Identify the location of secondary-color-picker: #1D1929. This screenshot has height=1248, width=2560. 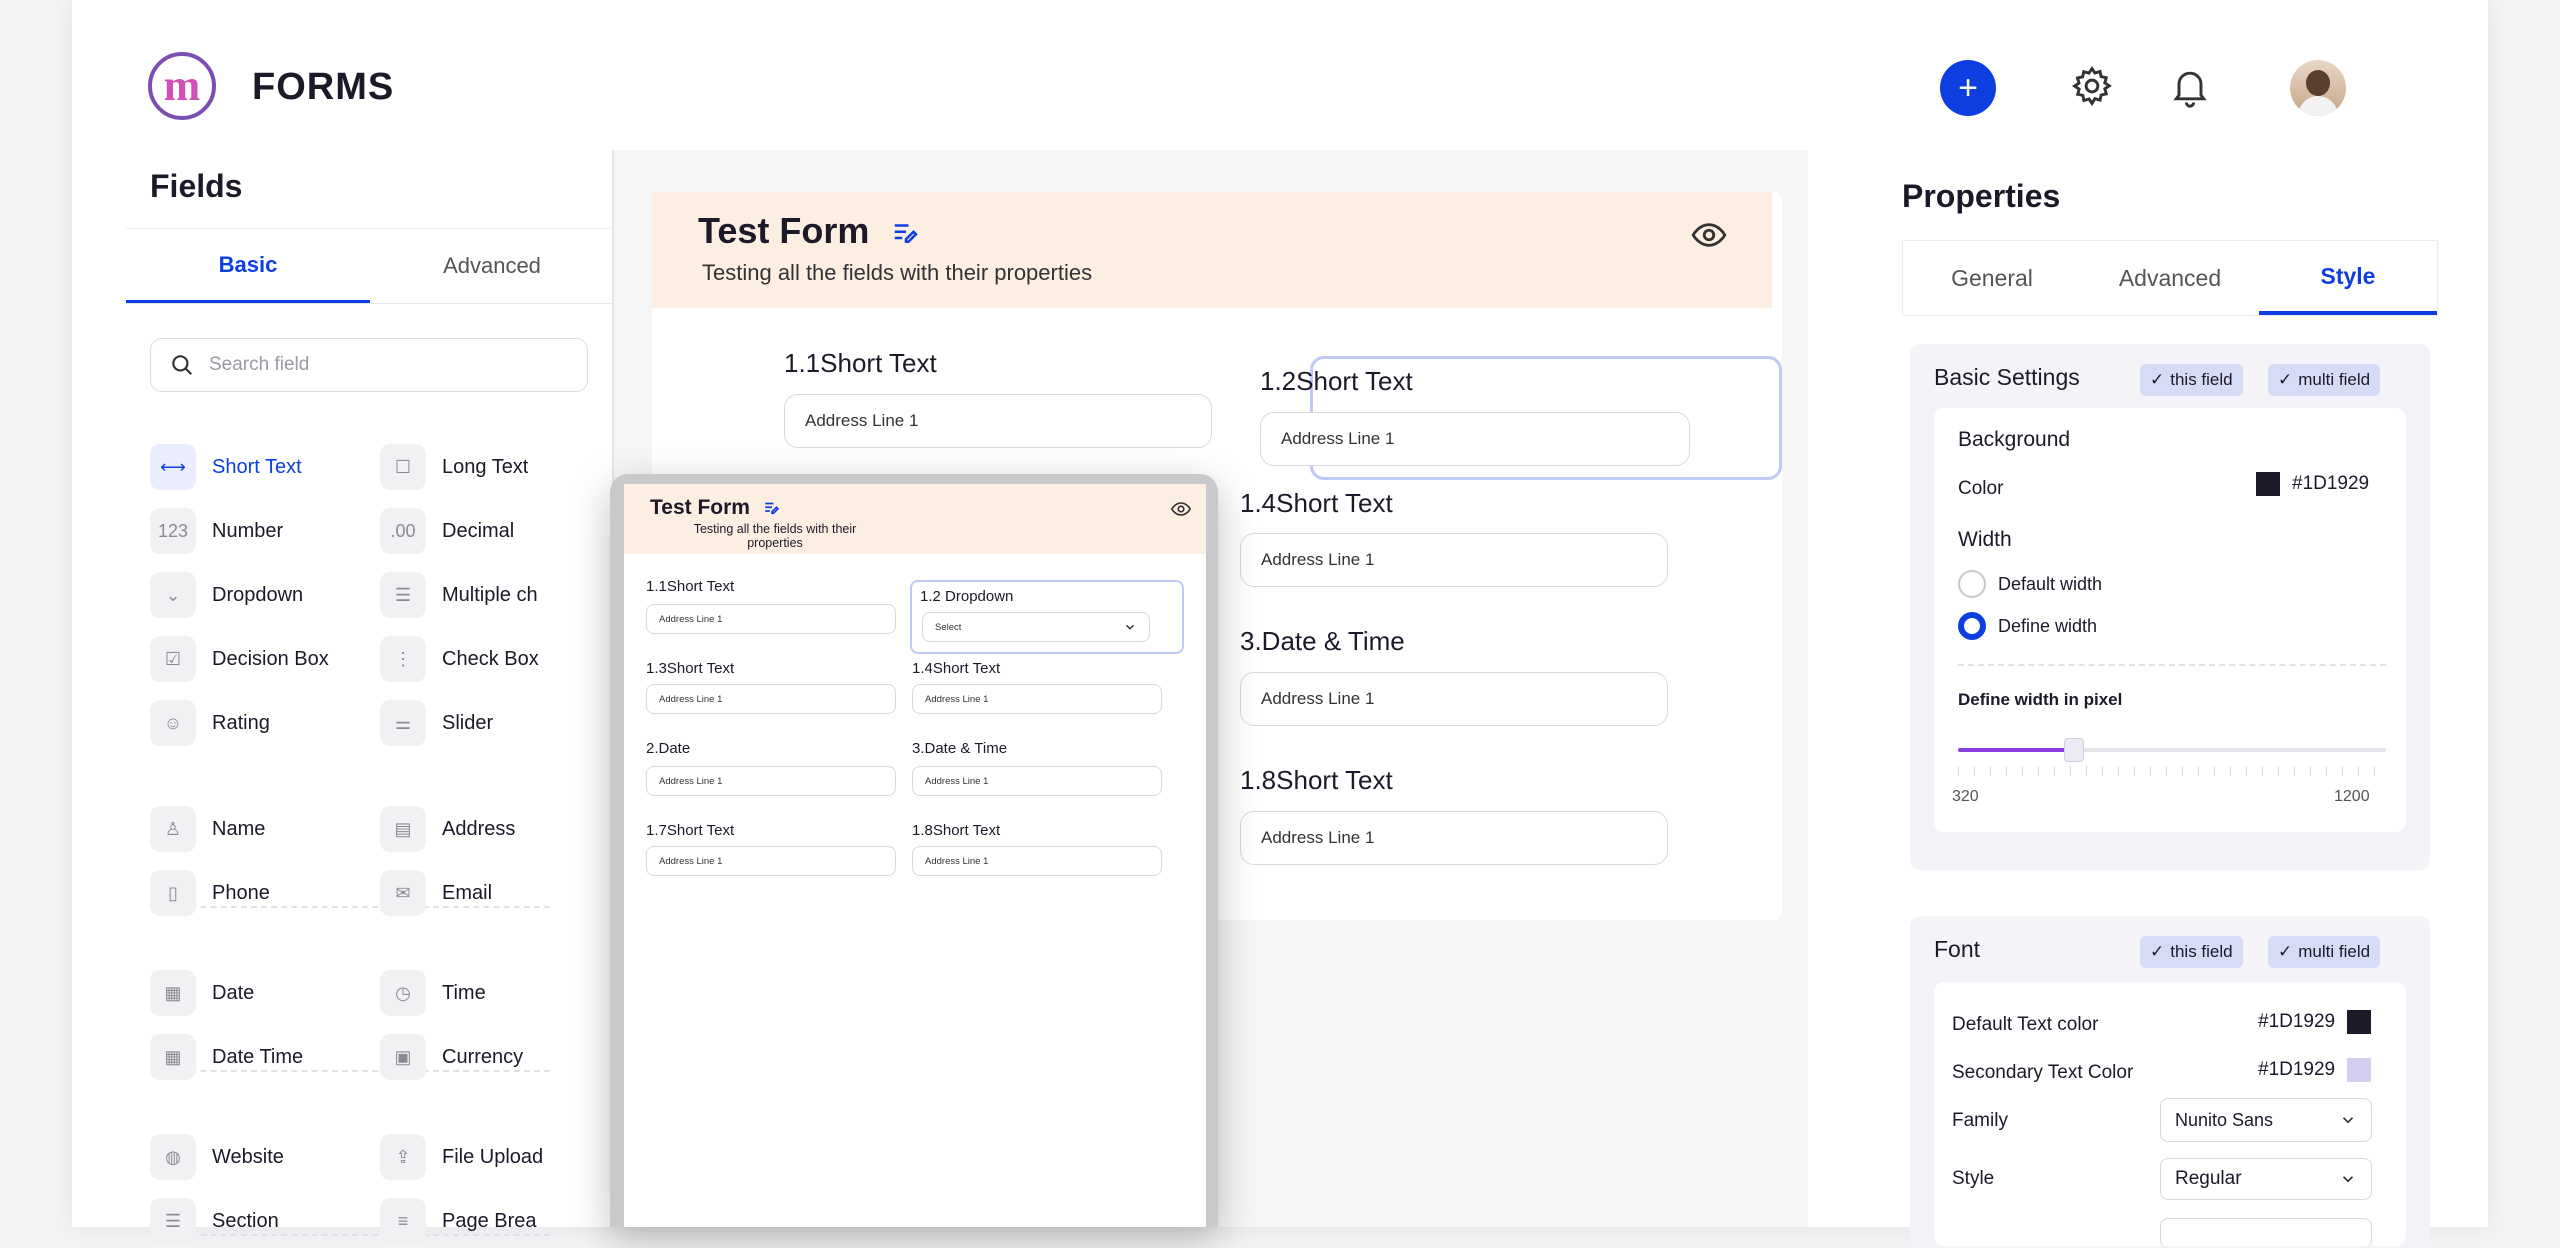
(2315, 1070).